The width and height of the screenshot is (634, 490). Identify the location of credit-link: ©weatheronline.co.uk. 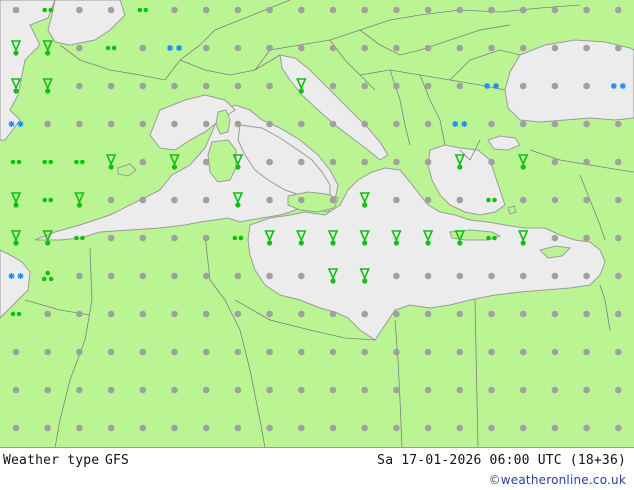
(557, 480).